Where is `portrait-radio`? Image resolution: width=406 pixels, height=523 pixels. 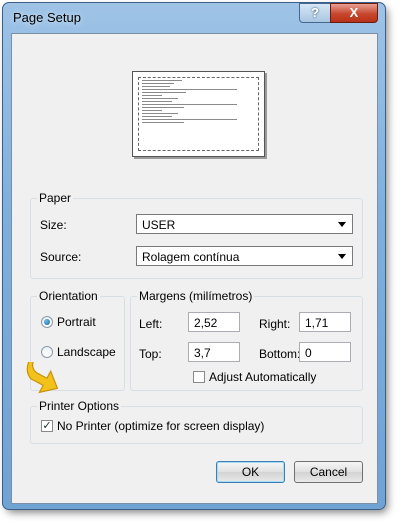
portrait-radio is located at coordinates (47, 322).